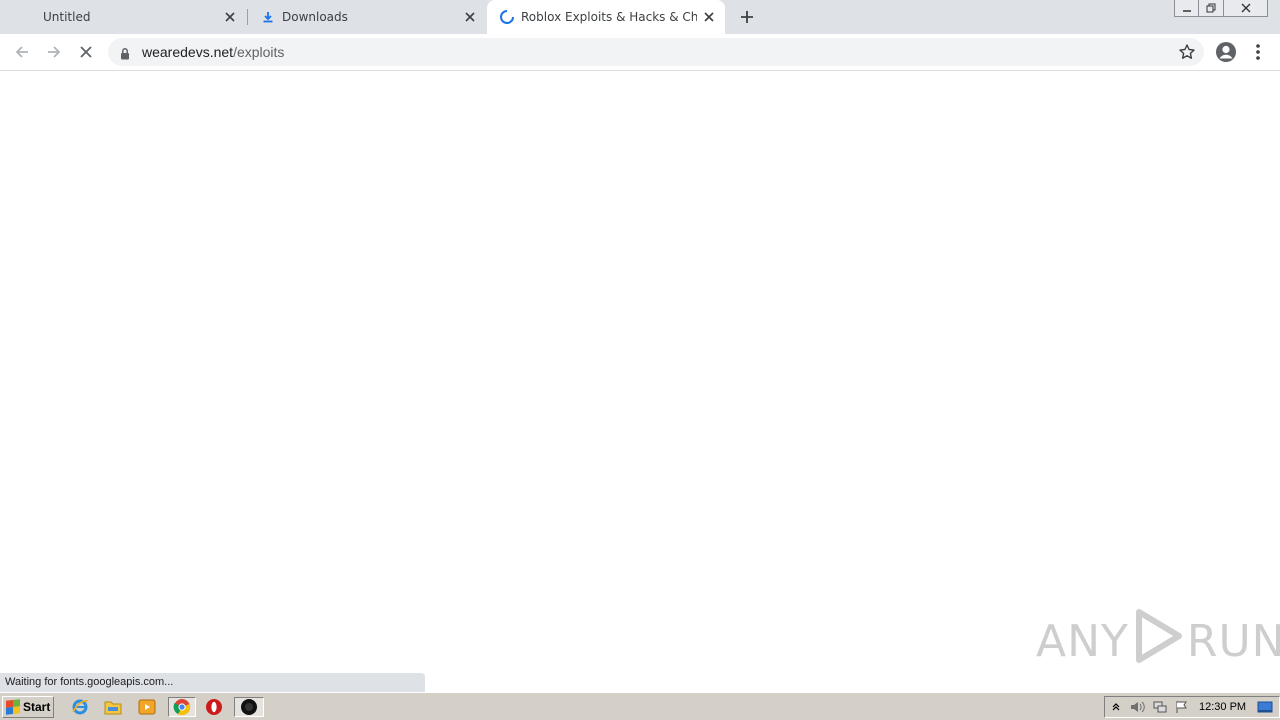 Image resolution: width=1280 pixels, height=720 pixels. I want to click on system-tray: 12:30 PM, so click(1192, 707).